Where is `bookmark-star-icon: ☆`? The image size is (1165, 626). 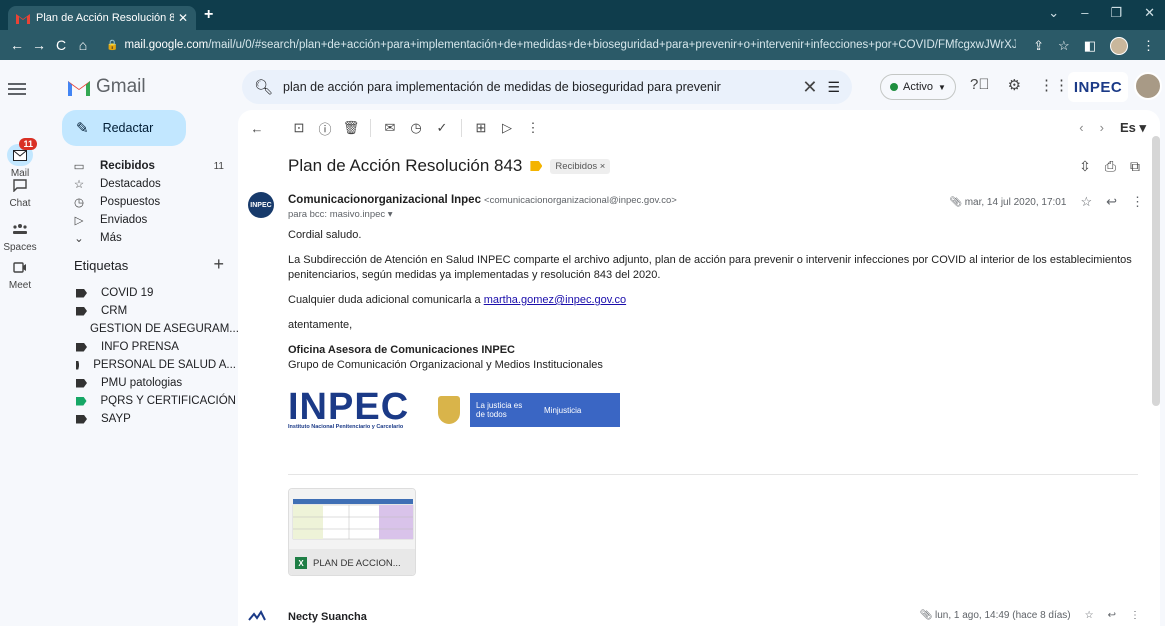
bookmark-star-icon: ☆ is located at coordinates (1064, 46).